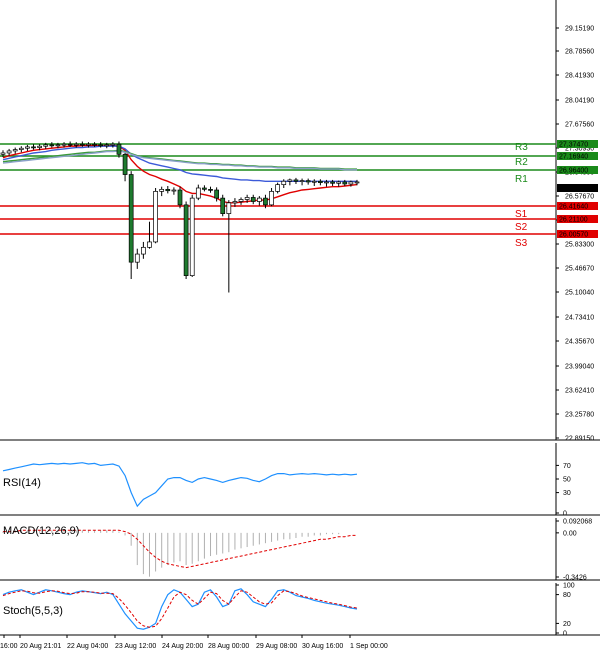 The image size is (600, 654). What do you see at coordinates (521, 147) in the screenshot?
I see `level-label-r3: R3` at bounding box center [521, 147].